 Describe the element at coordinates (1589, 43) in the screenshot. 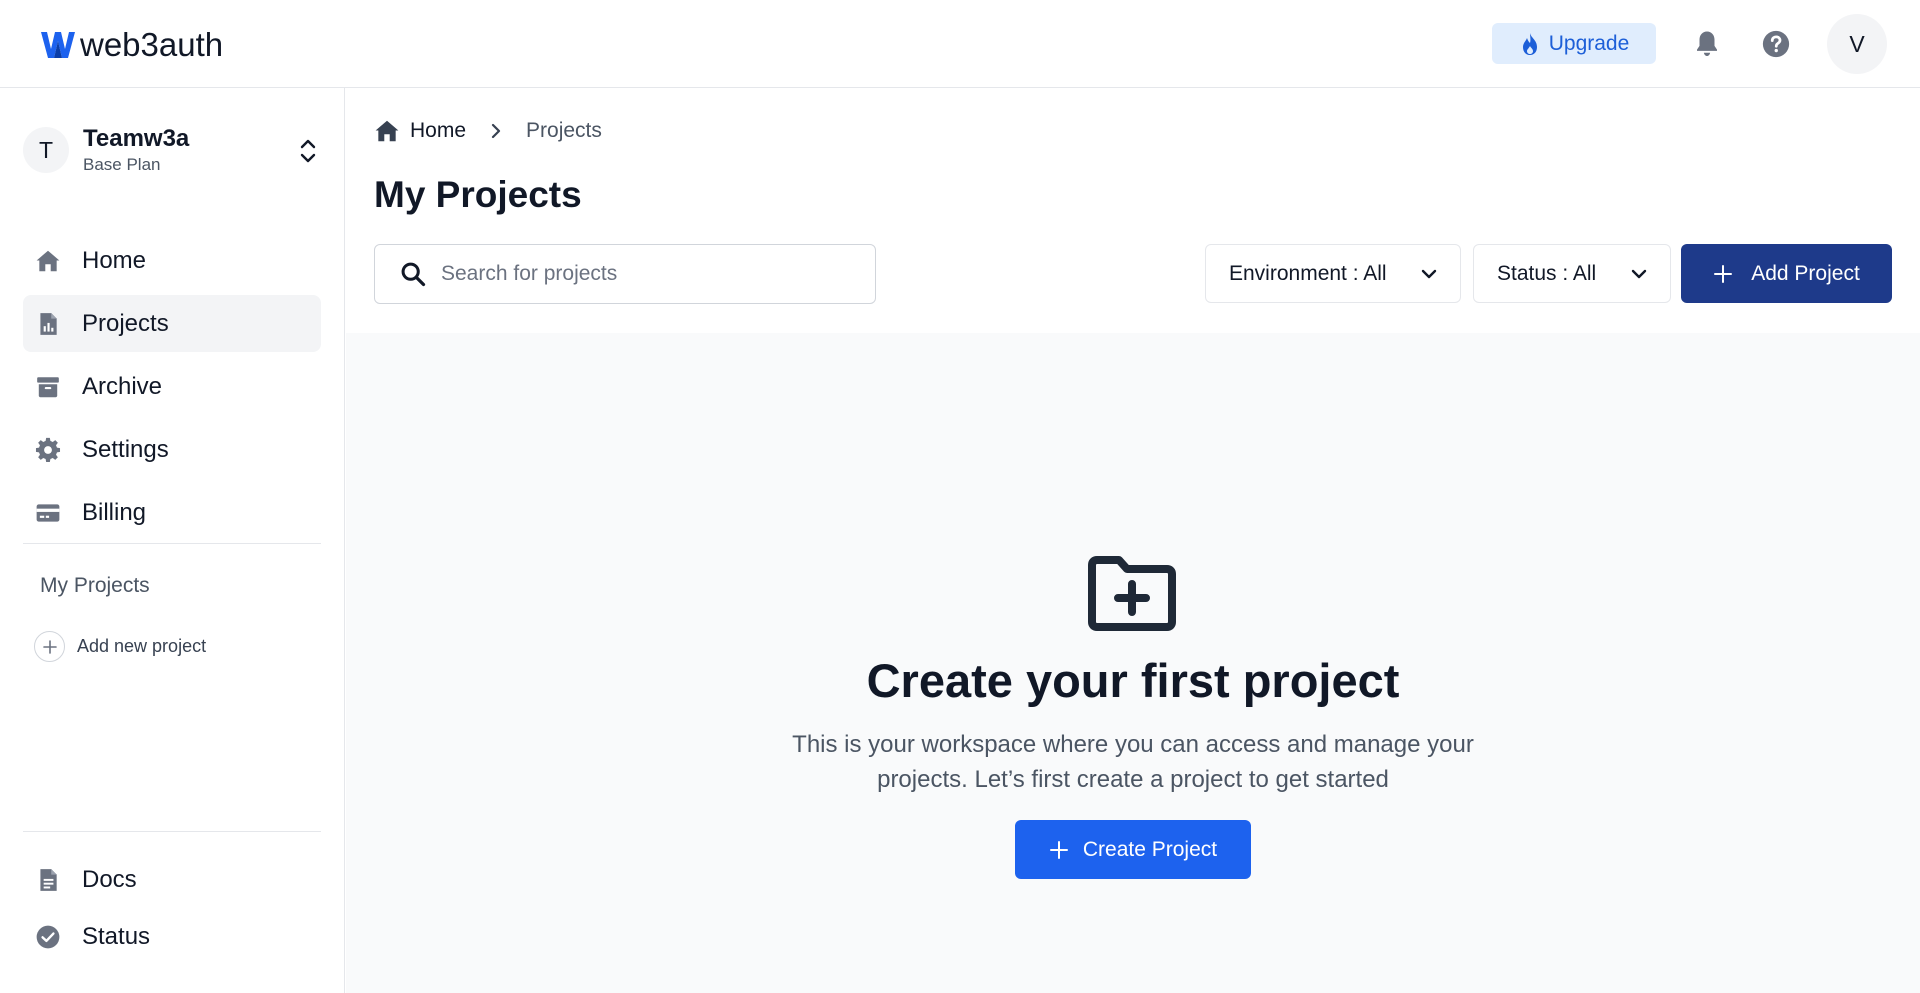

I see `upgrade-label: Upgrade` at that location.